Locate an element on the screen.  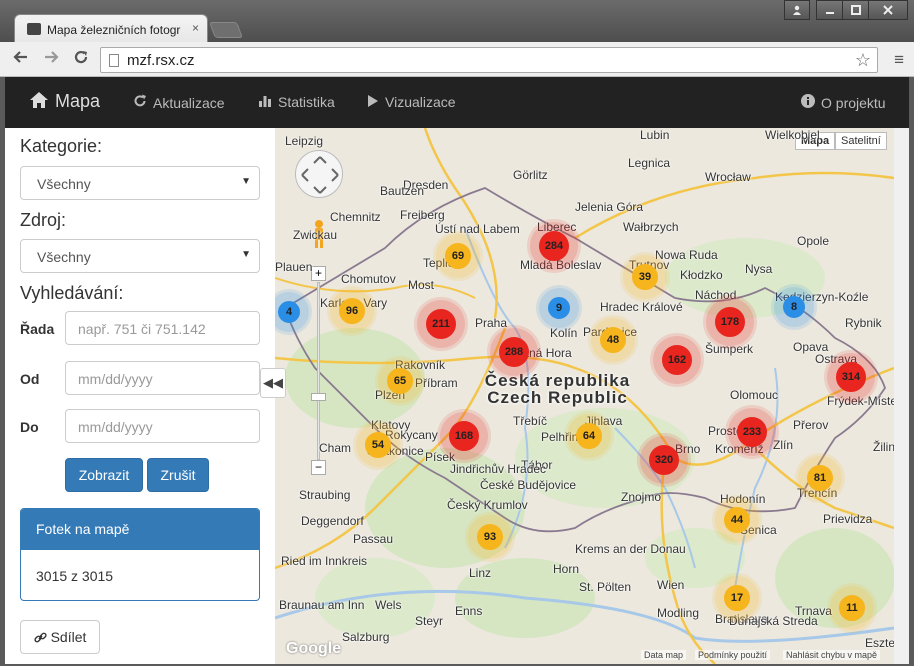
nav-label: Statistika is located at coordinates (306, 102).